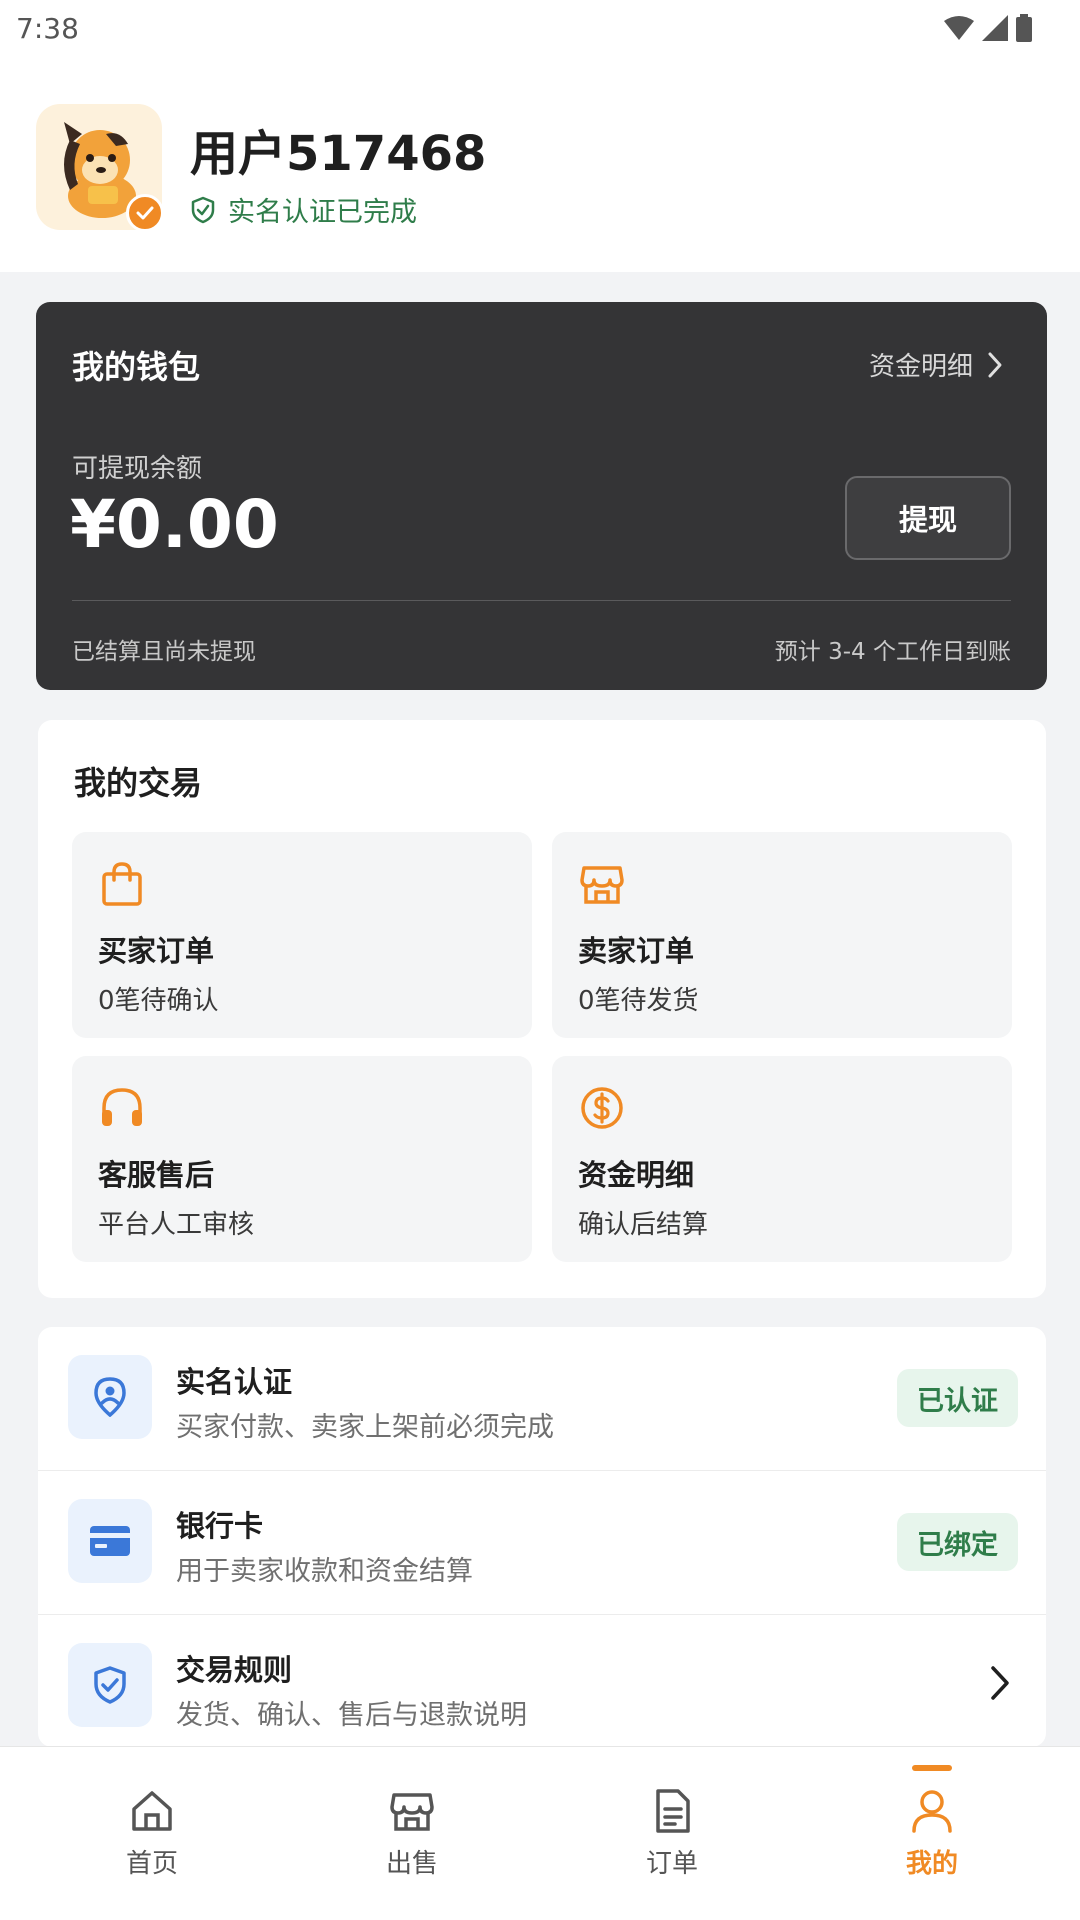  Describe the element at coordinates (136, 367) in the screenshot. I see `wallet-title: 我的钱包` at that location.